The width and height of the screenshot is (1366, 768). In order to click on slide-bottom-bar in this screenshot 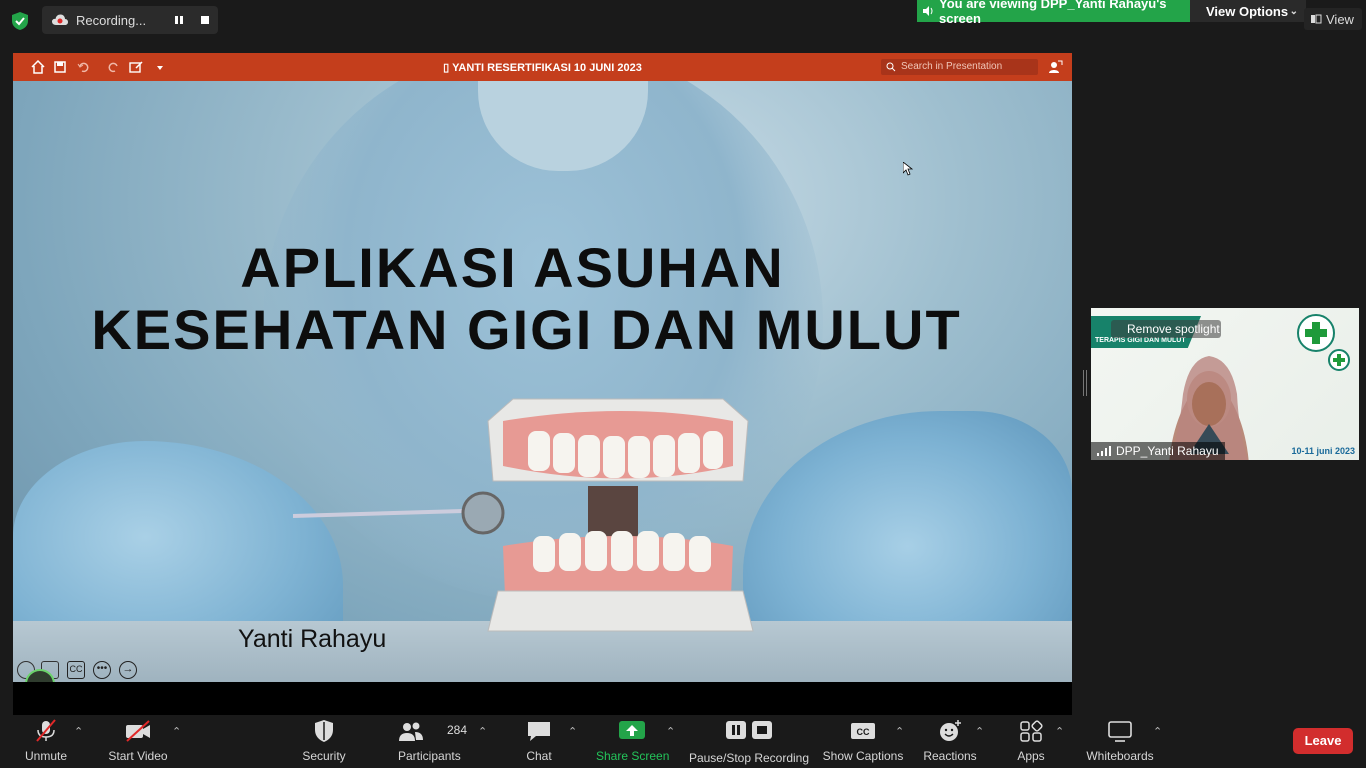, I will do `click(542, 698)`.